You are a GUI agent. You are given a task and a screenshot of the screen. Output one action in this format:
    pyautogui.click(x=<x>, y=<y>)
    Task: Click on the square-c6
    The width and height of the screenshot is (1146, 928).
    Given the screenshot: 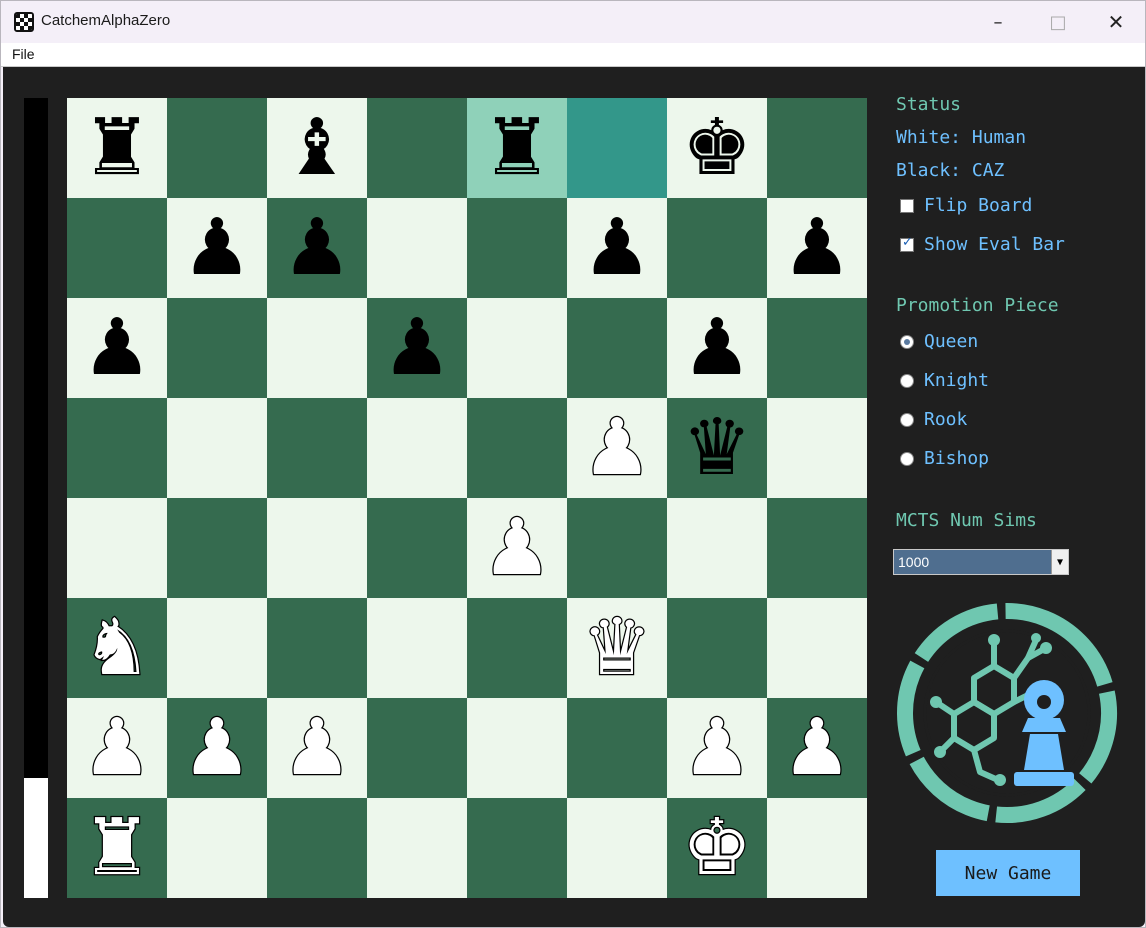 What is the action you would take?
    pyautogui.click(x=317, y=348)
    